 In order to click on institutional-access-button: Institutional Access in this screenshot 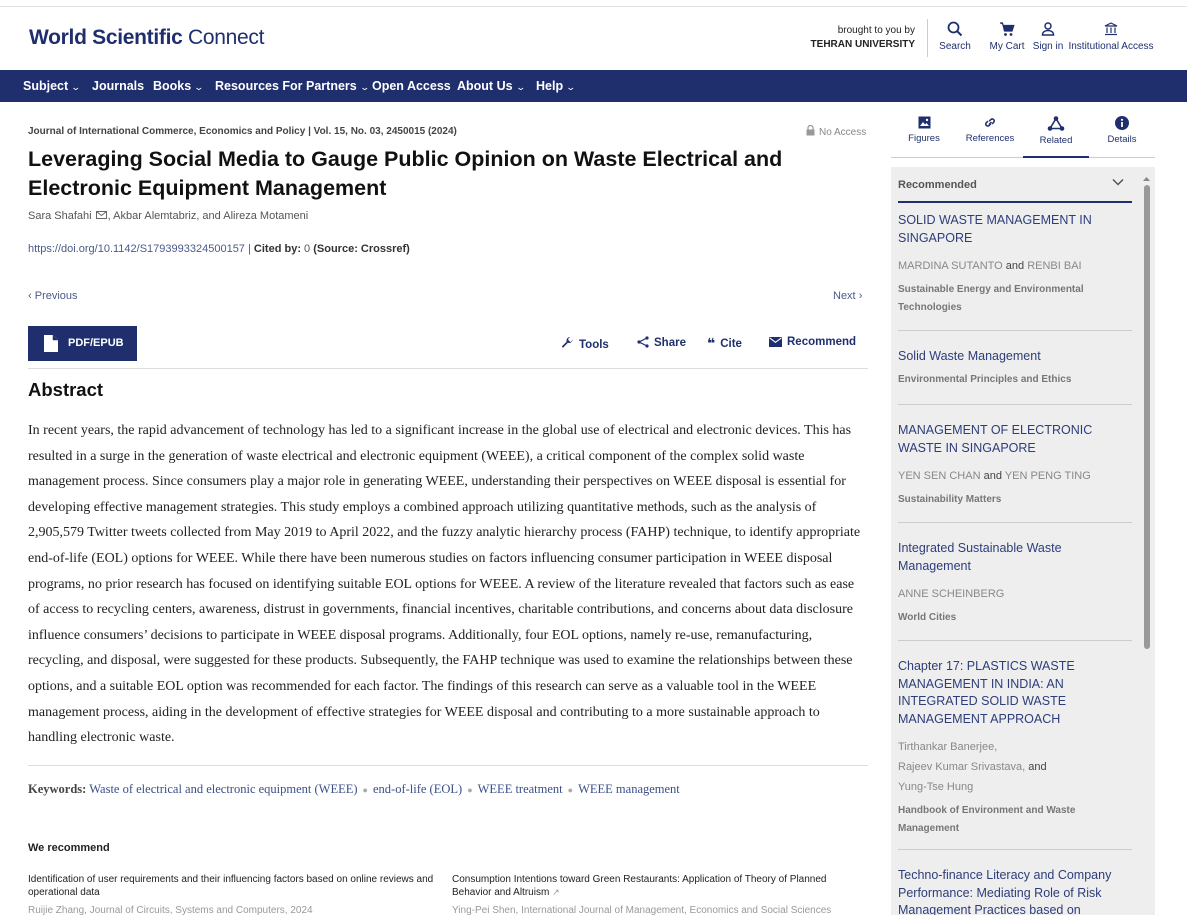, I will do `click(1111, 36)`.